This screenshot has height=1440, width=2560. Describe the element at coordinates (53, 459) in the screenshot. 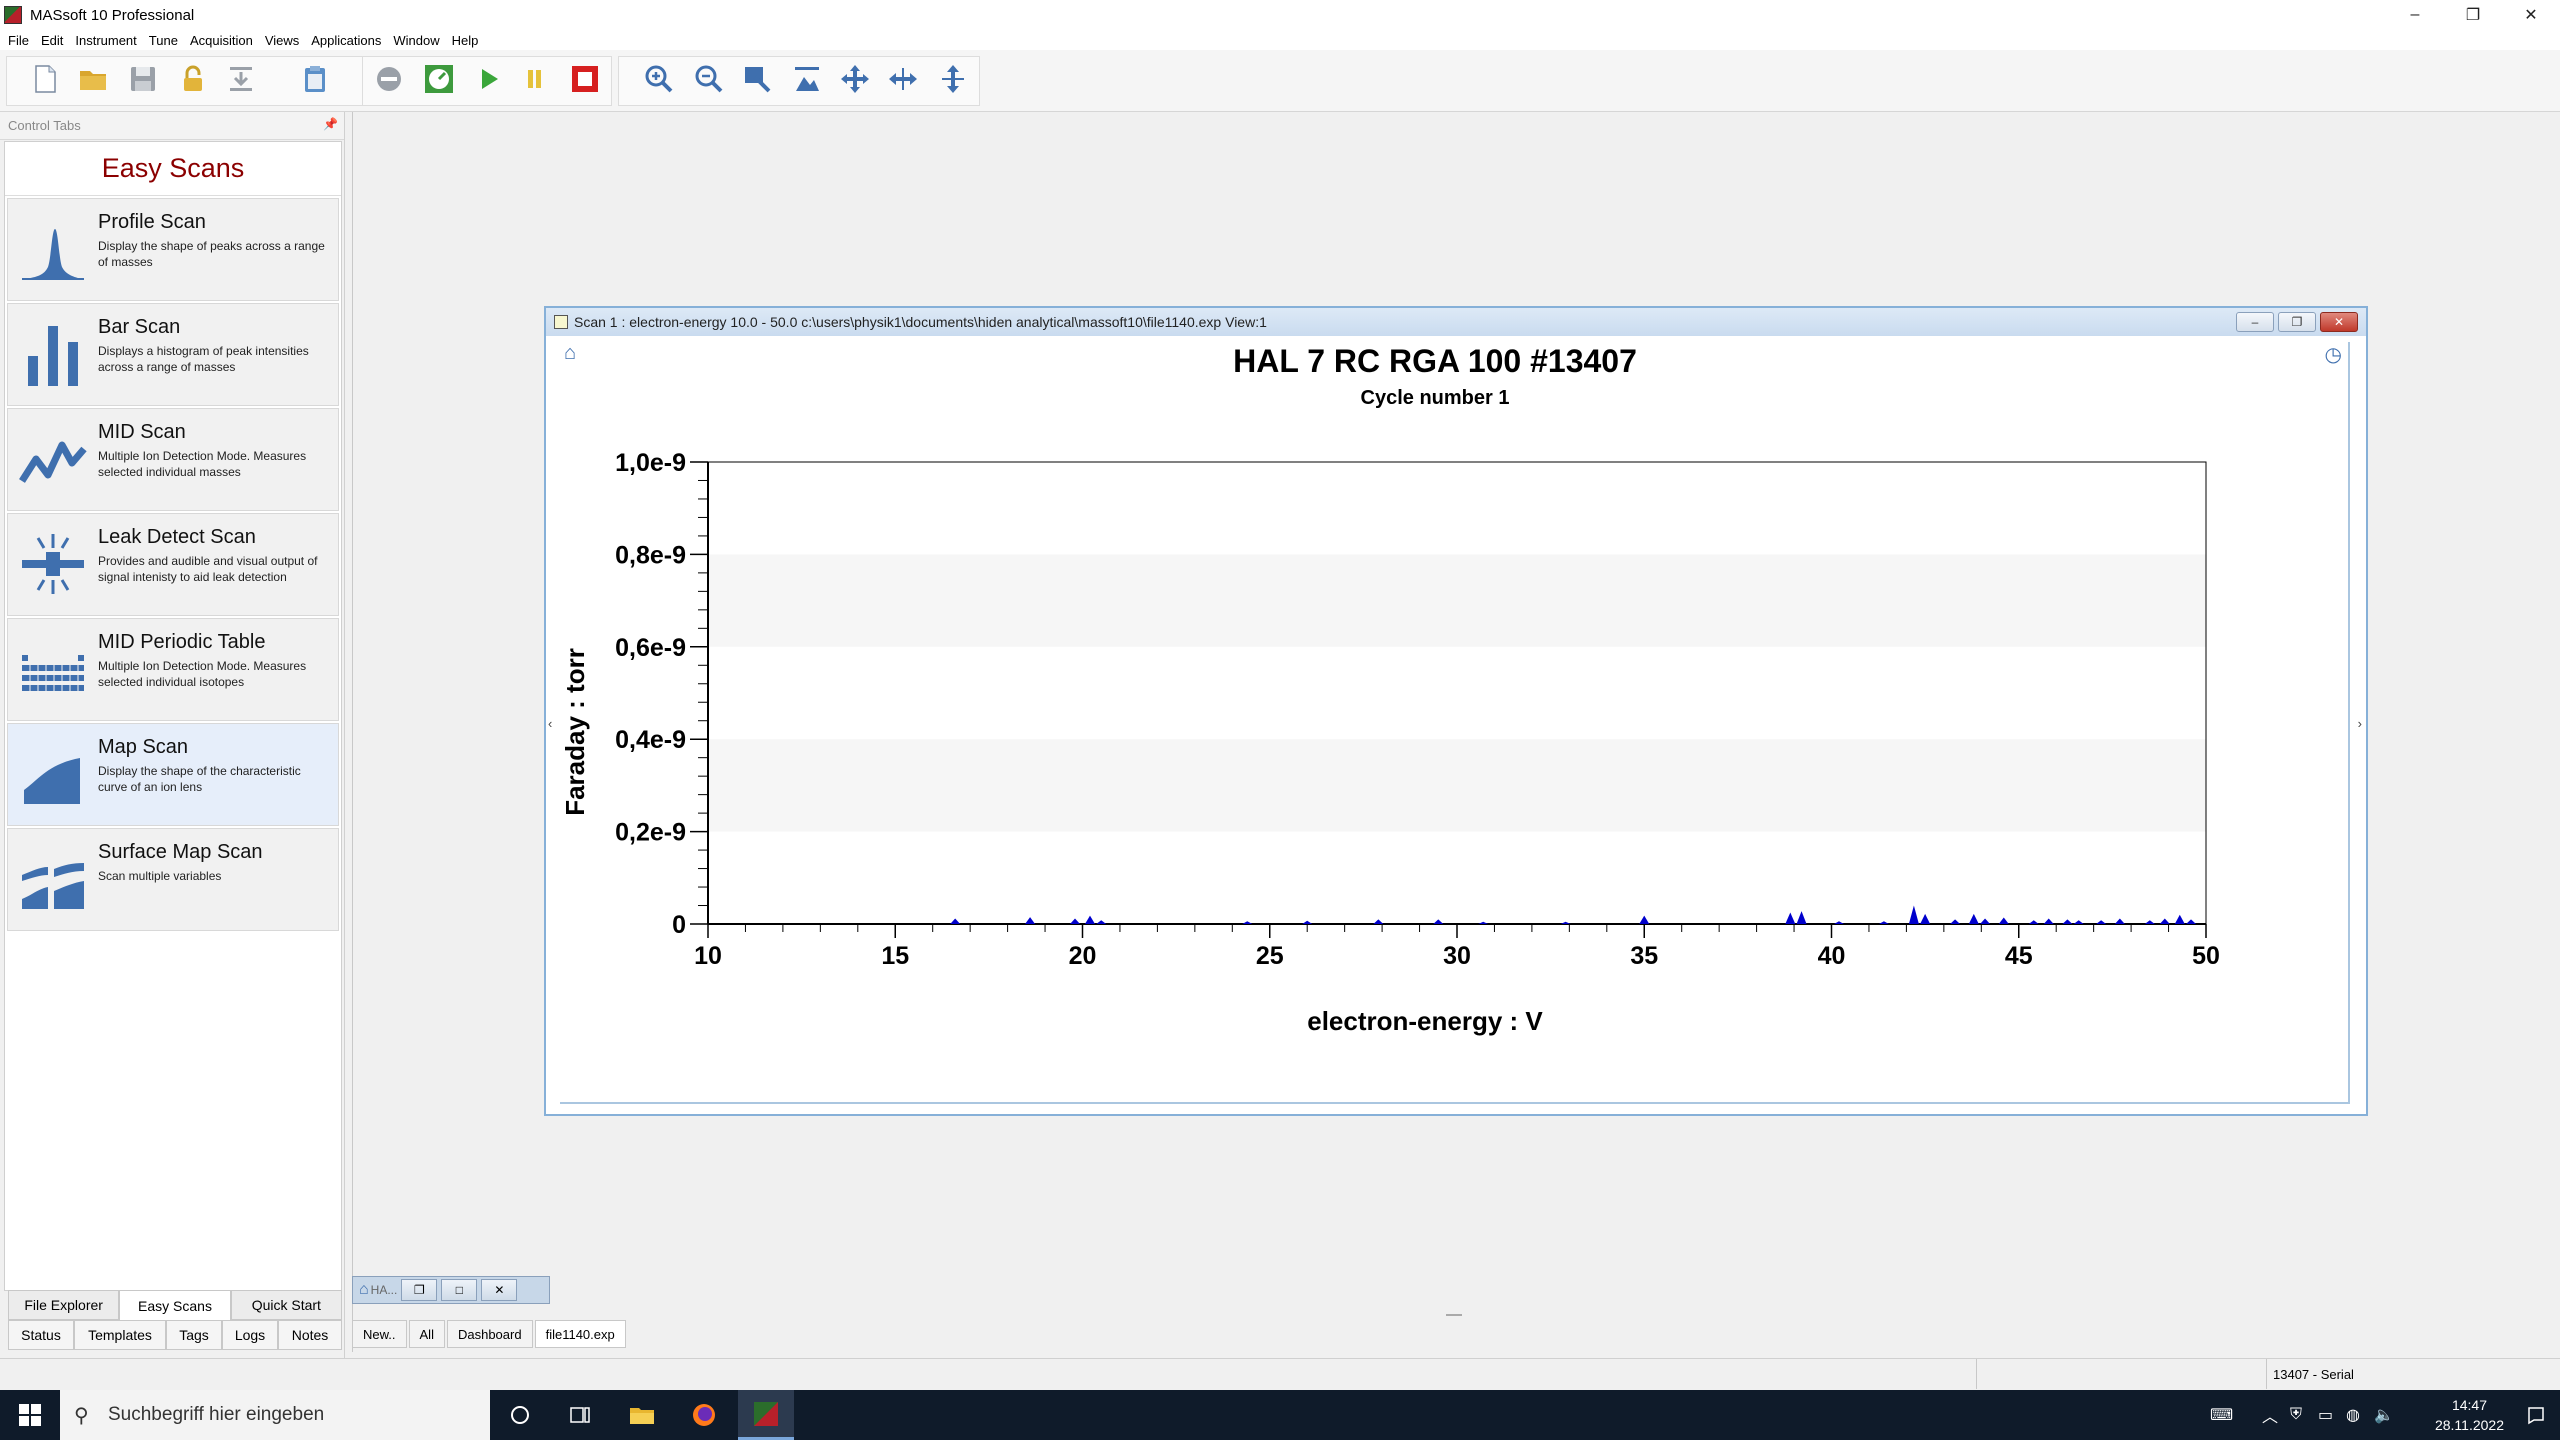

I see `mid-scan-icon` at that location.